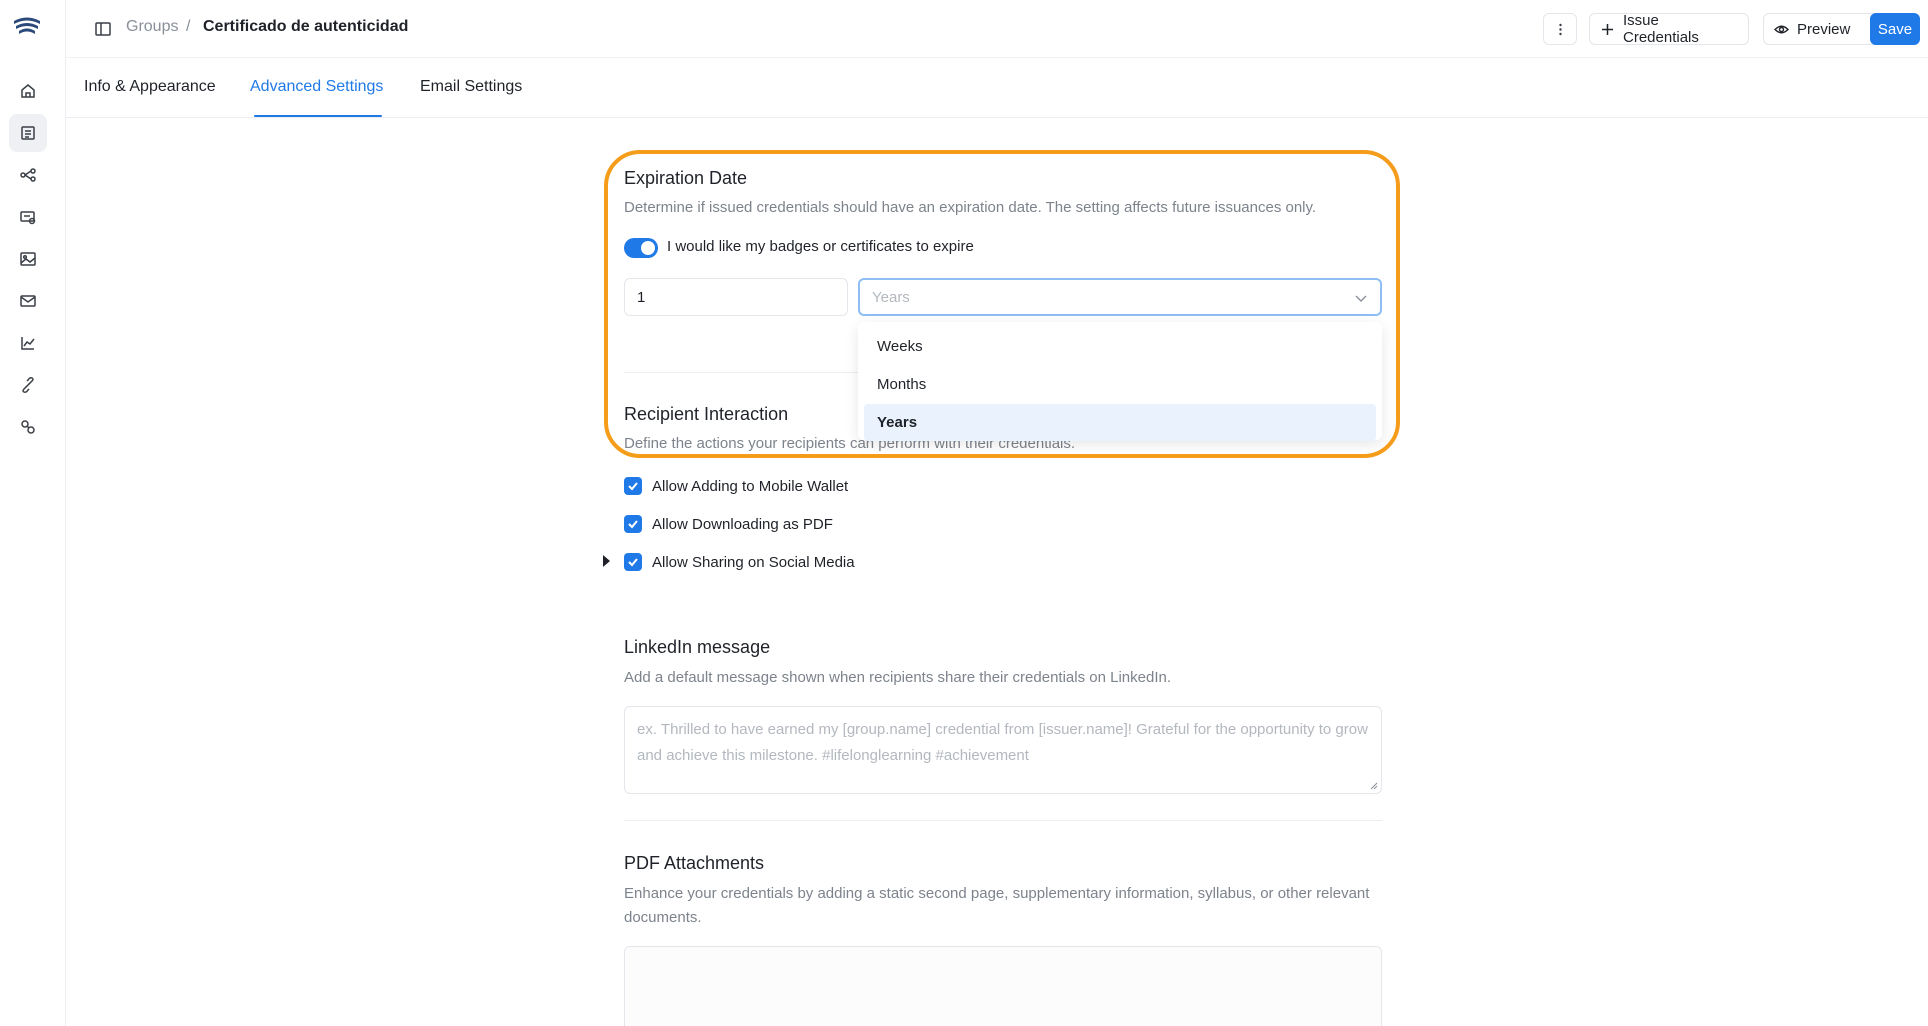 This screenshot has height=1026, width=1928. What do you see at coordinates (1373, 785) in the screenshot?
I see `resize-handle-icon` at bounding box center [1373, 785].